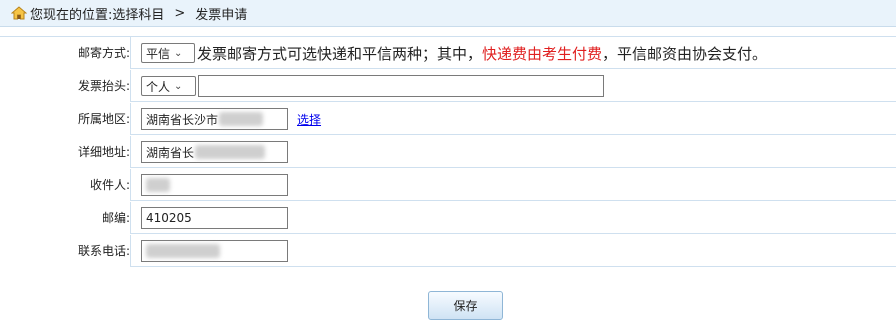 The image size is (896, 329). I want to click on phone-row: 联系电话:, so click(448, 251).